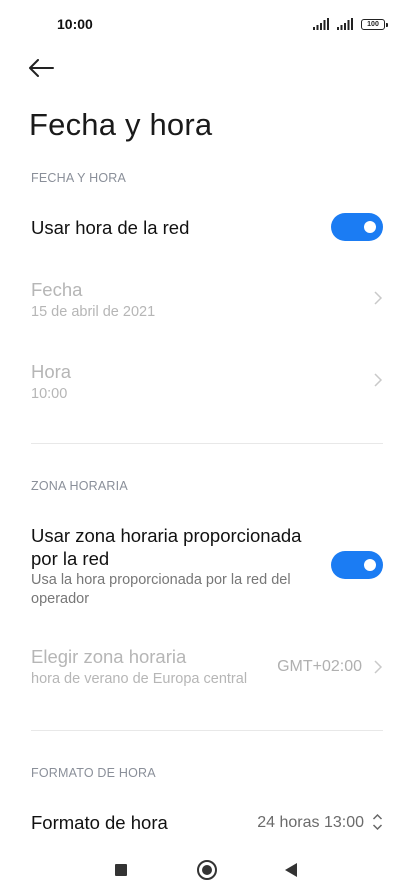 The image size is (413, 896). Describe the element at coordinates (291, 870) in the screenshot. I see `nav-back-button` at that location.